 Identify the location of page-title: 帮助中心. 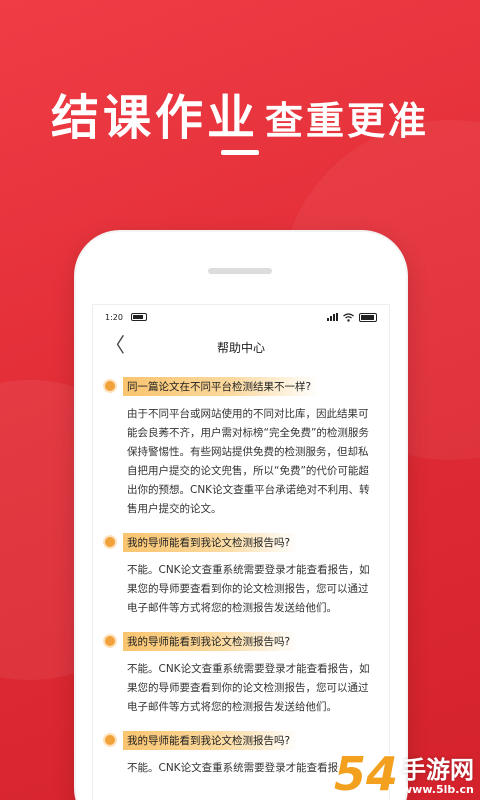
(240, 347).